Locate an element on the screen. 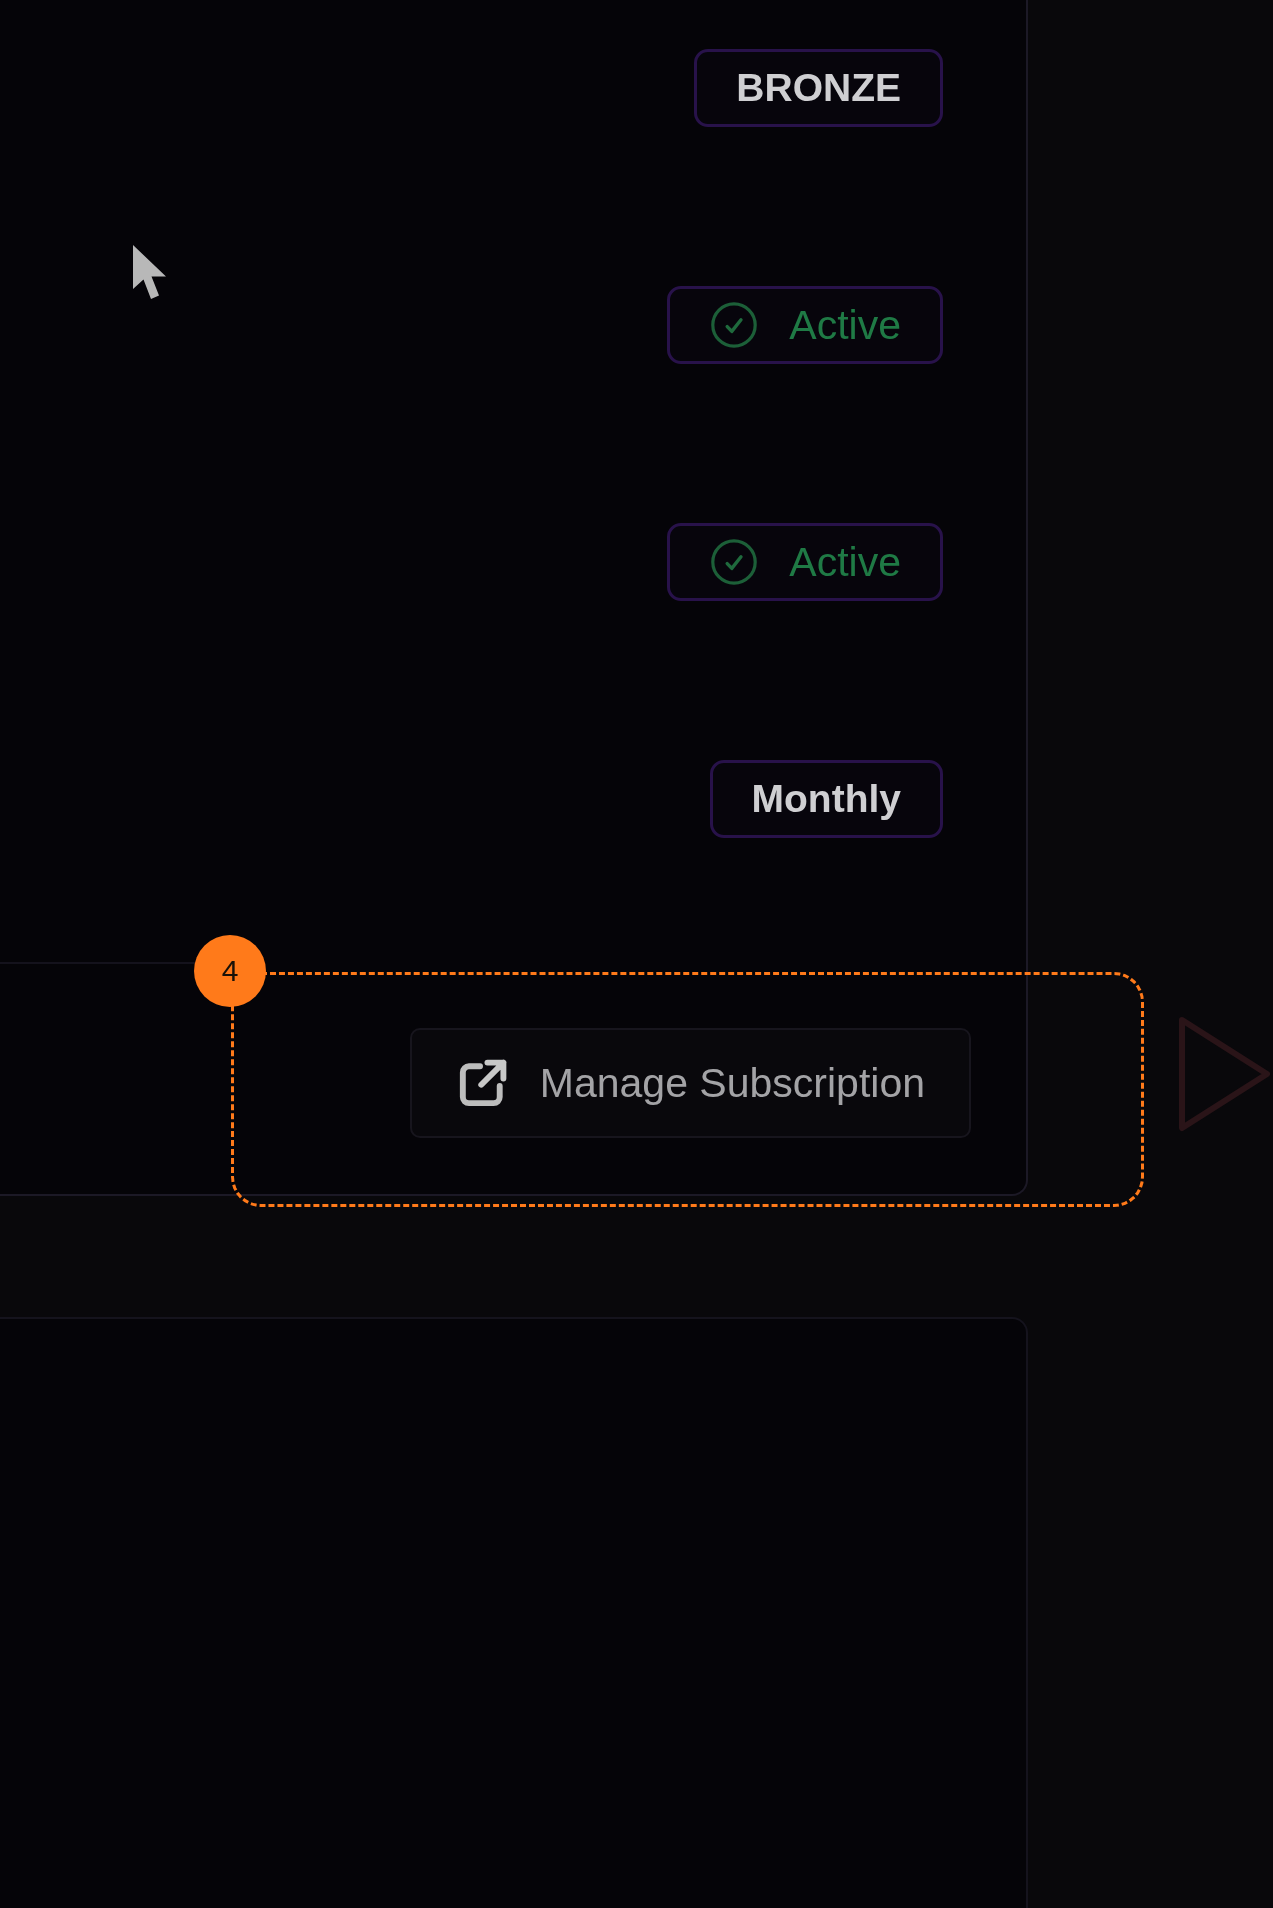 The height and width of the screenshot is (1908, 1273). plan-badge: BRONZE is located at coordinates (818, 88).